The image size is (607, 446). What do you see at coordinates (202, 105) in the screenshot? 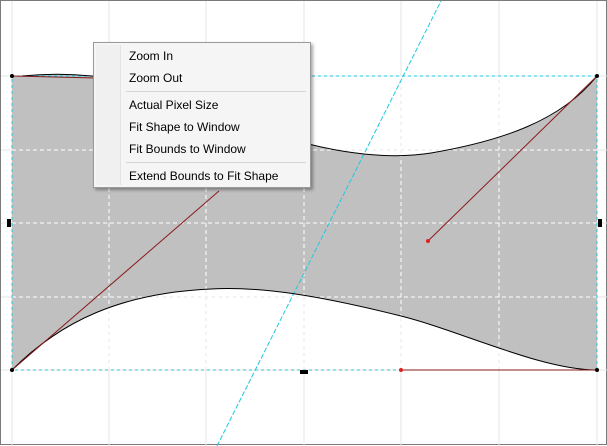
I see `menu-item-actual-pixel-size: Actual Pixel Size` at bounding box center [202, 105].